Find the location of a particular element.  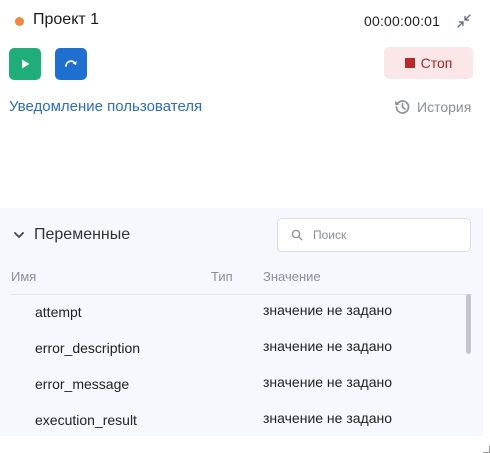

column-header-type: Тип is located at coordinates (222, 276).